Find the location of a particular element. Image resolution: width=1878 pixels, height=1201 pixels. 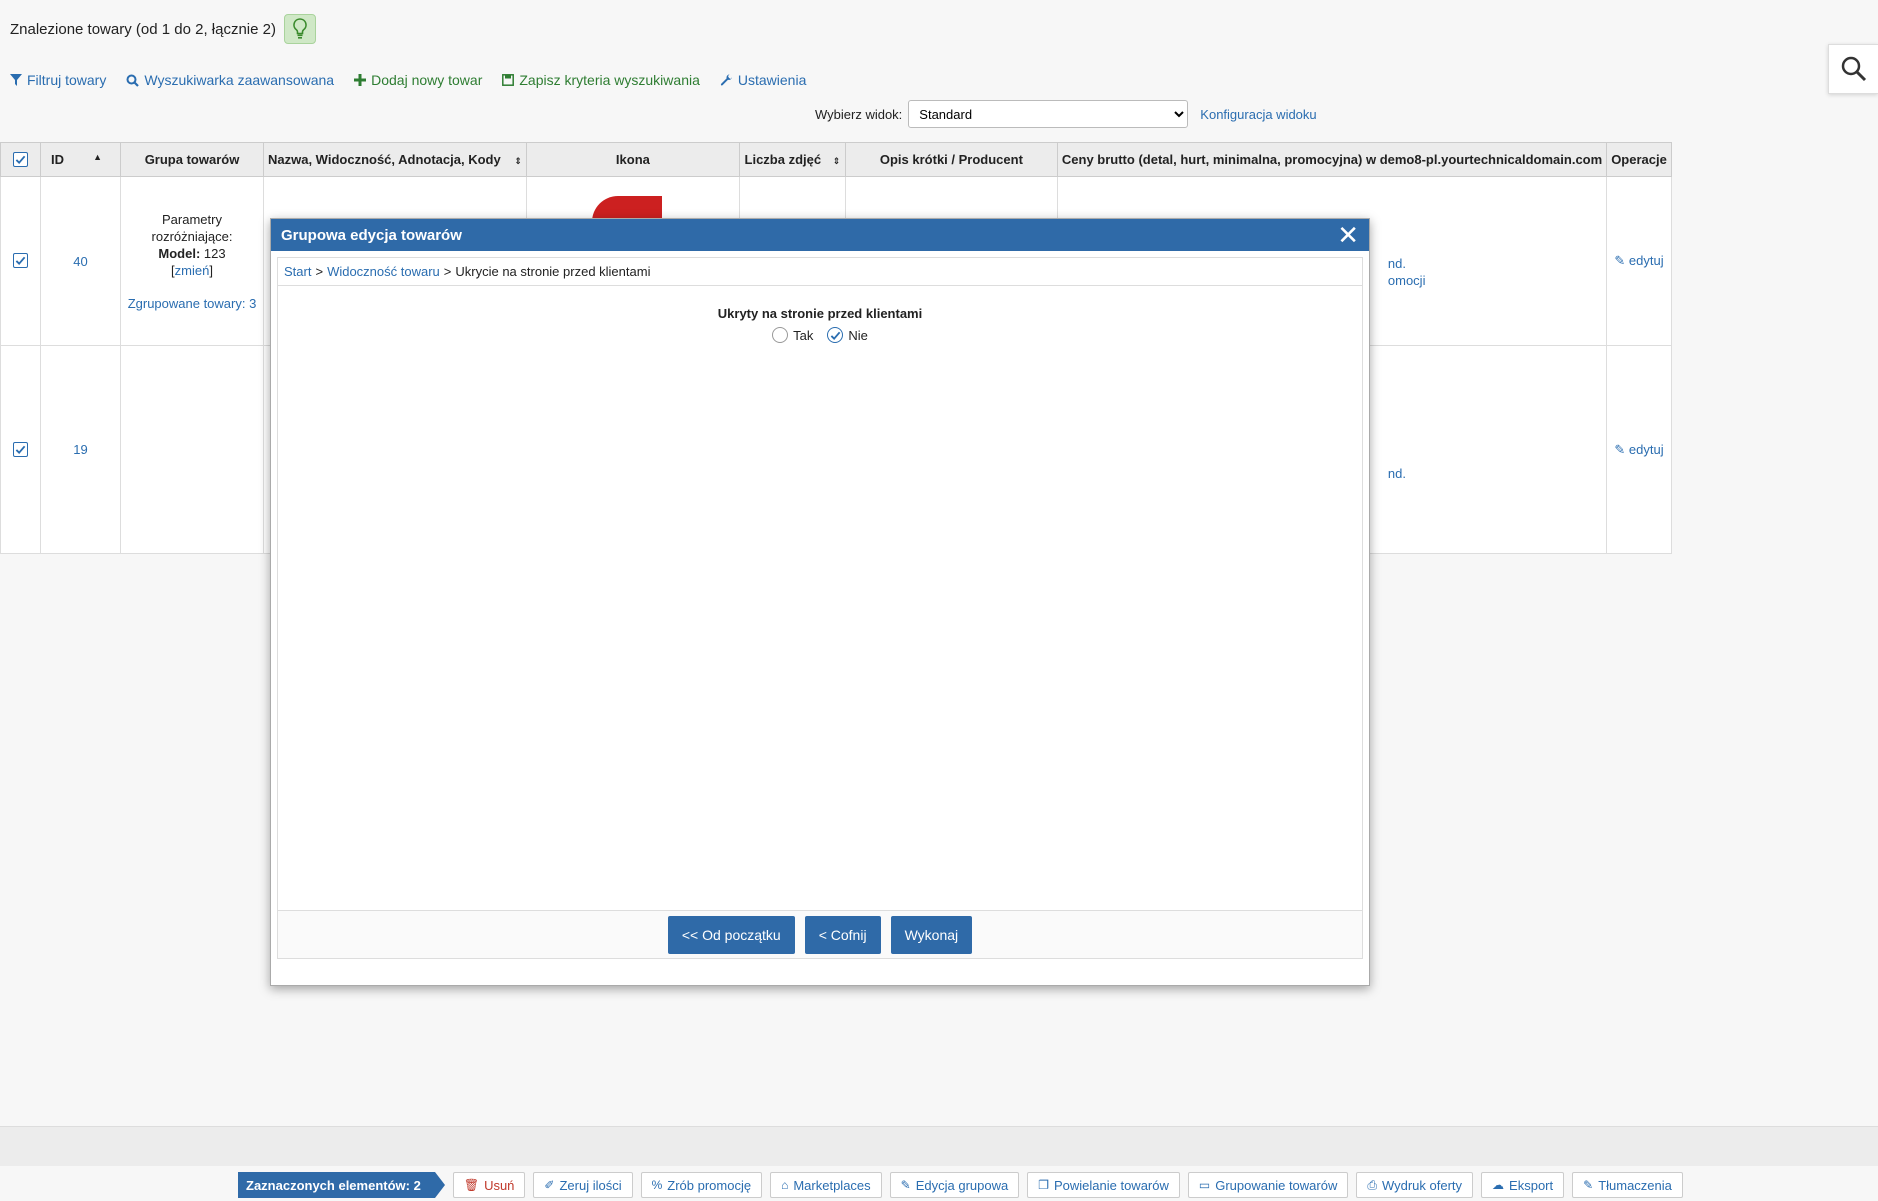

column-photos: Liczba zdjęć ⇕ is located at coordinates (792, 159).